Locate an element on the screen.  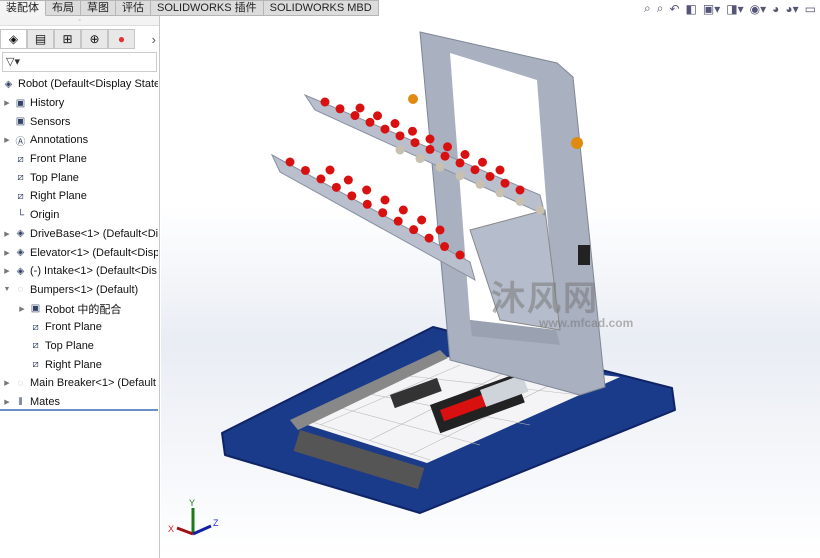
subassembly-icon: ◈ is located at coordinates (20, 271).